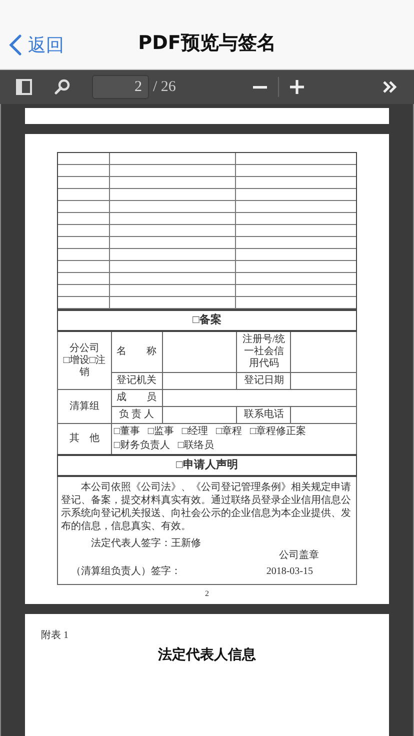 The width and height of the screenshot is (414, 736). What do you see at coordinates (278, 432) in the screenshot?
I see `checkbox-option: □章程修正案` at bounding box center [278, 432].